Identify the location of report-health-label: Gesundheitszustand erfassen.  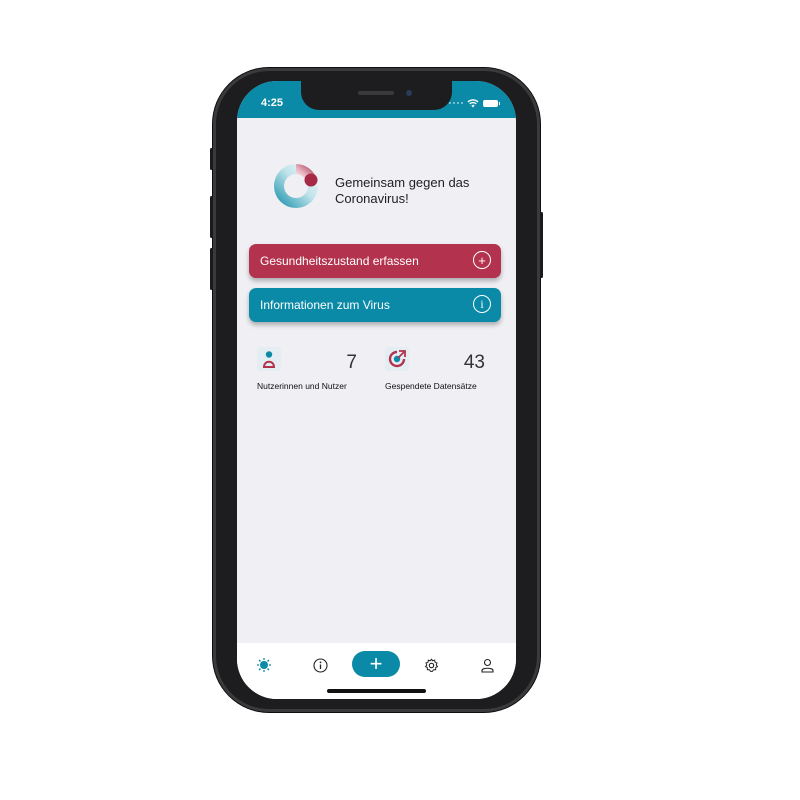
(339, 261).